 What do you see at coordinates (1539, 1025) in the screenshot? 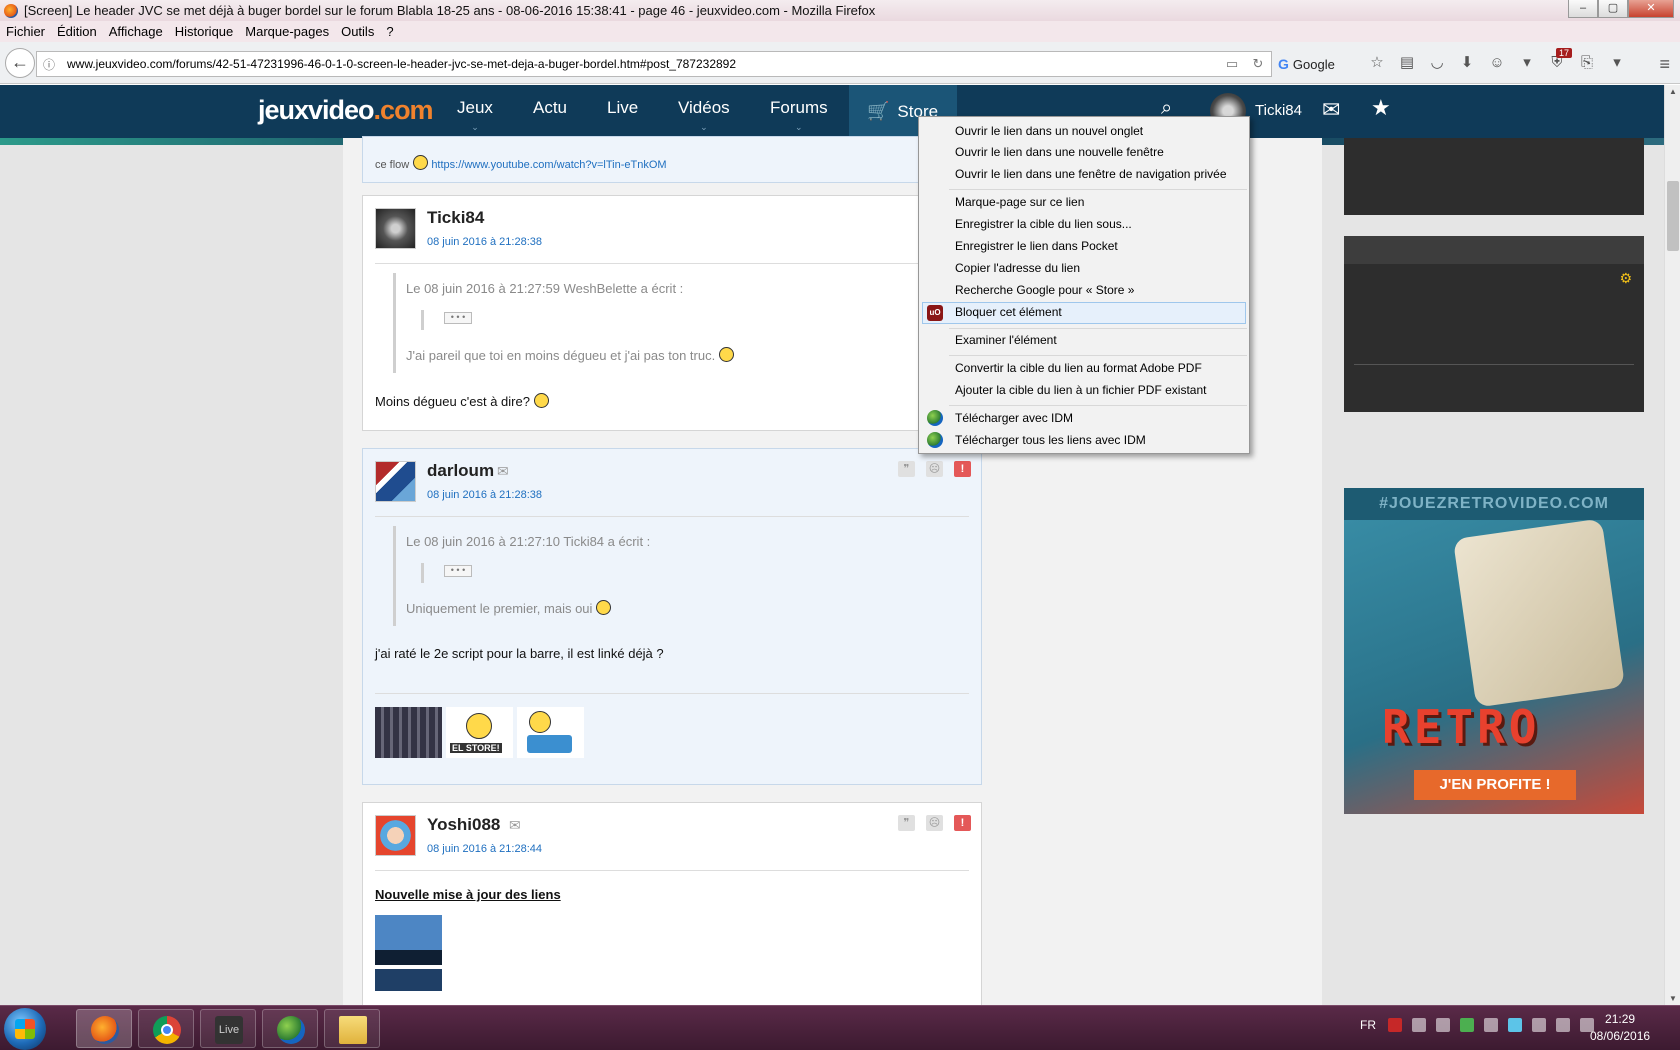
I see `flag-icon` at bounding box center [1539, 1025].